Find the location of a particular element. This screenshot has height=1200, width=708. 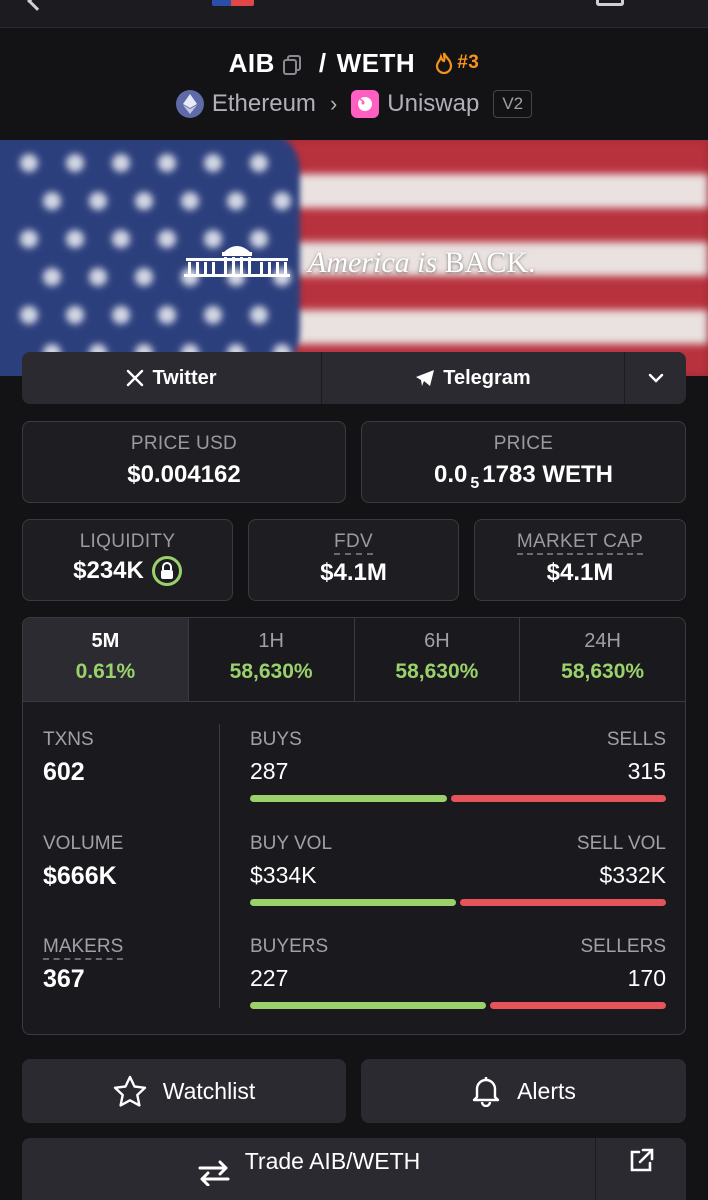

star-icon is located at coordinates (129, 1091).